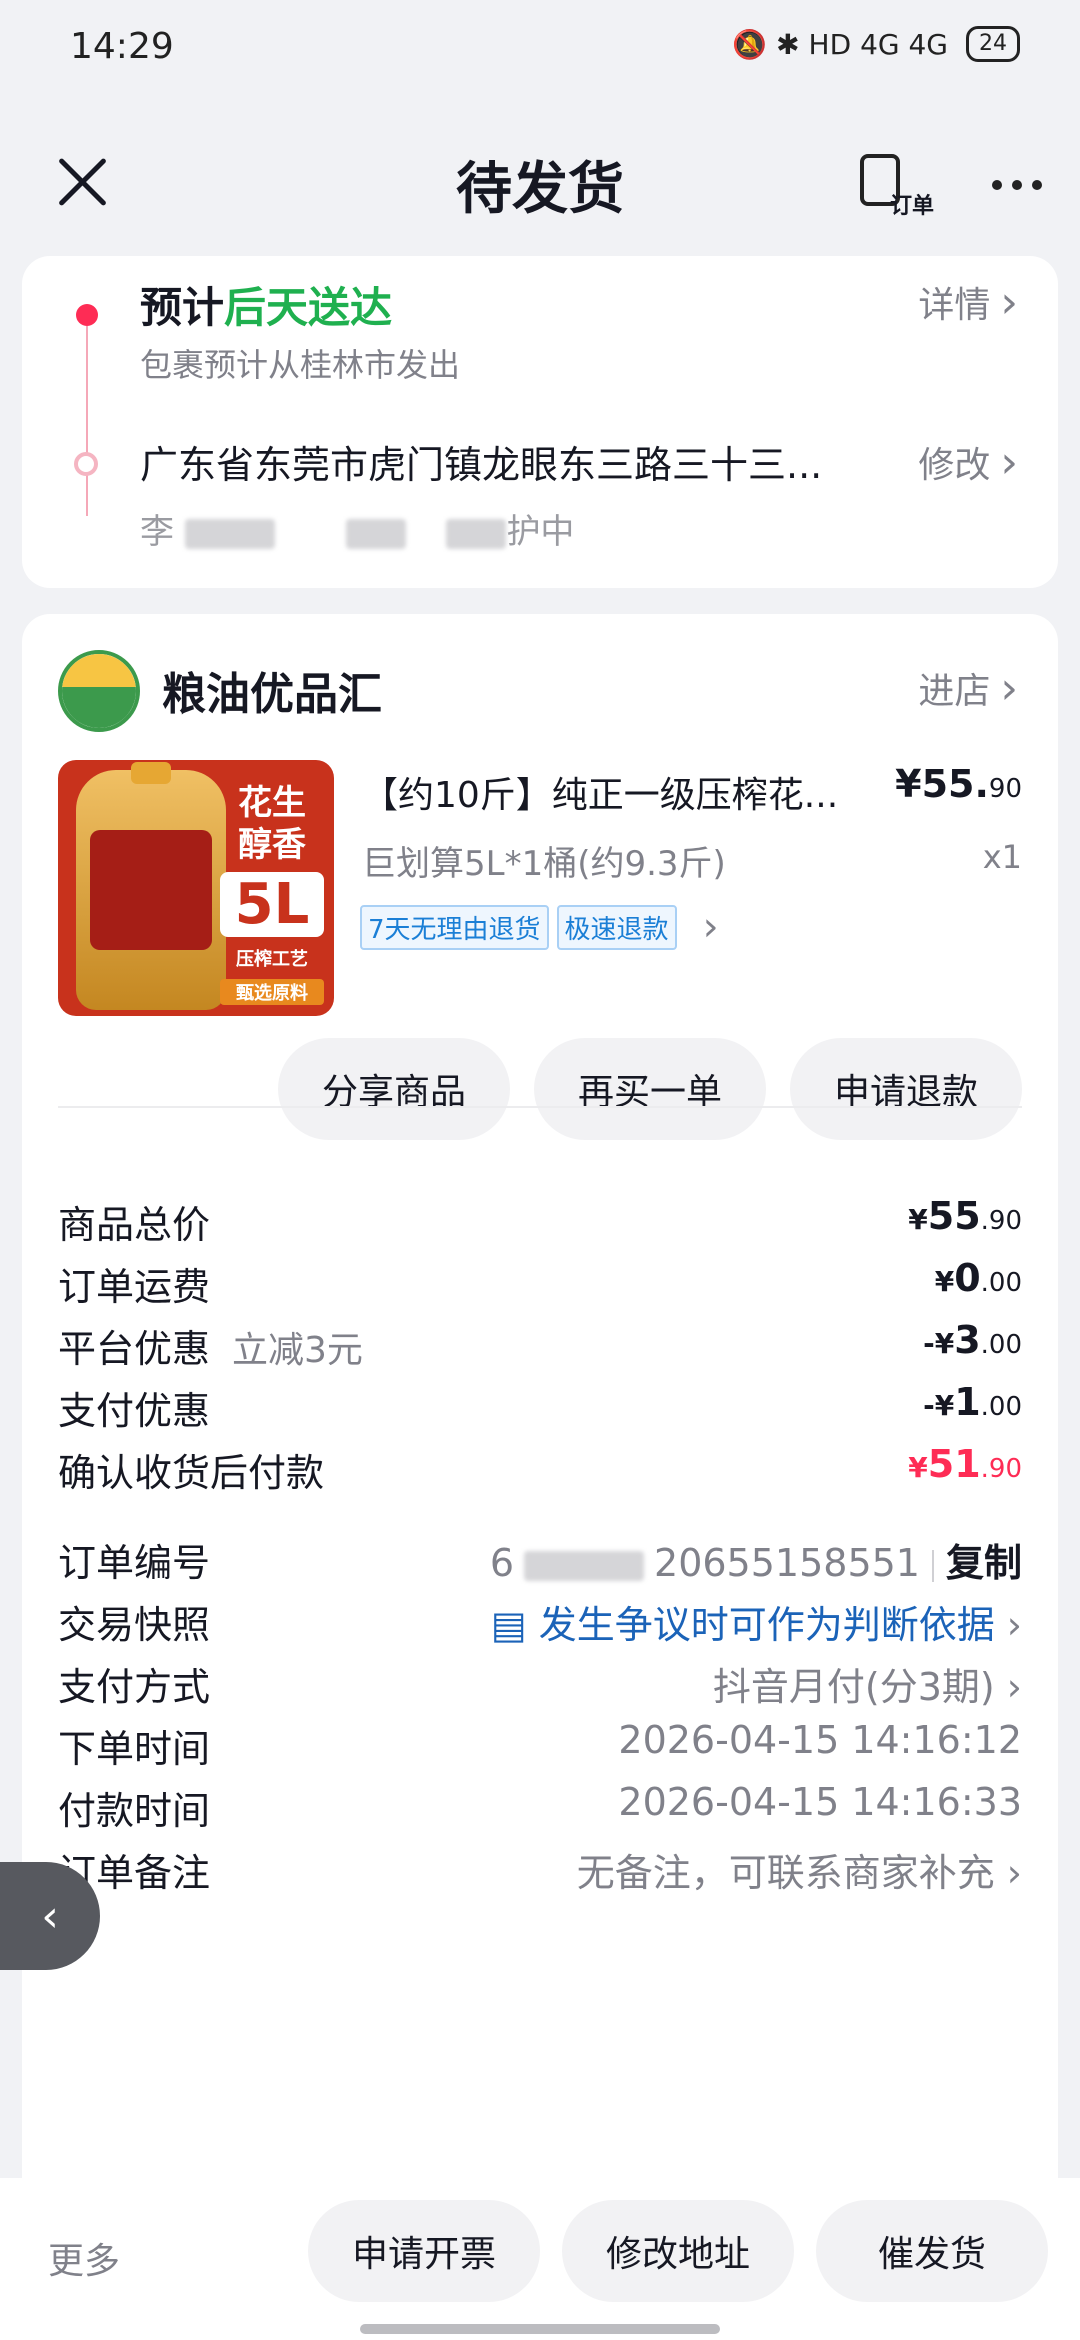  Describe the element at coordinates (134, 1625) in the screenshot. I see `row-label: 交易快照` at that location.